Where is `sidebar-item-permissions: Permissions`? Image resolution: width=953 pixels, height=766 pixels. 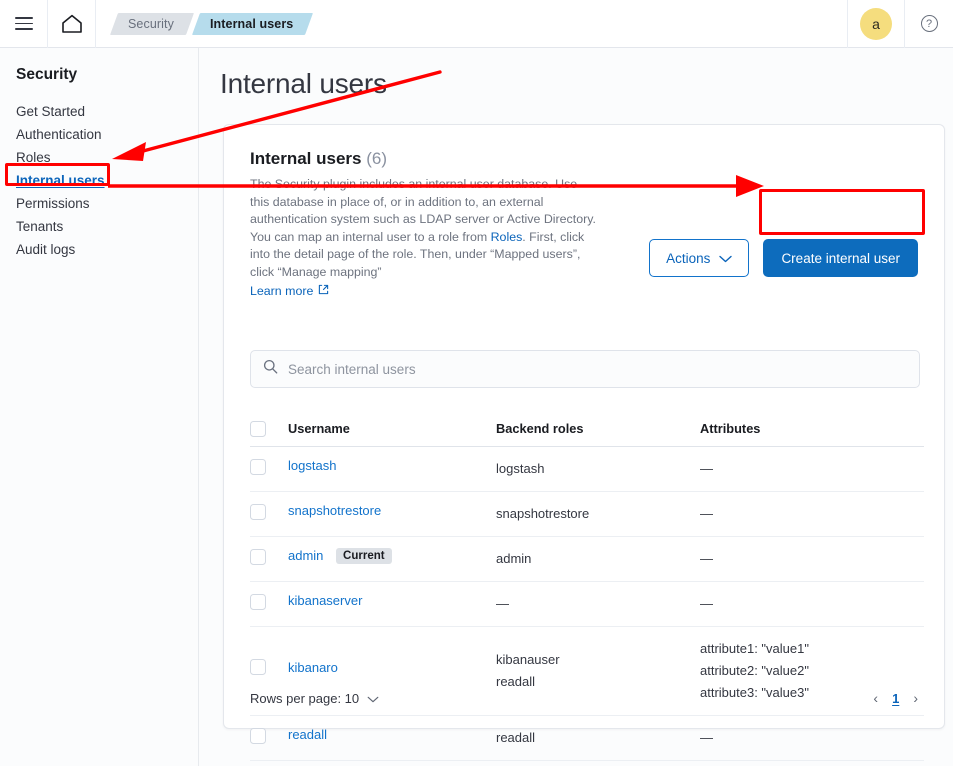
sidebar-item-permissions: Permissions is located at coordinates (107, 203).